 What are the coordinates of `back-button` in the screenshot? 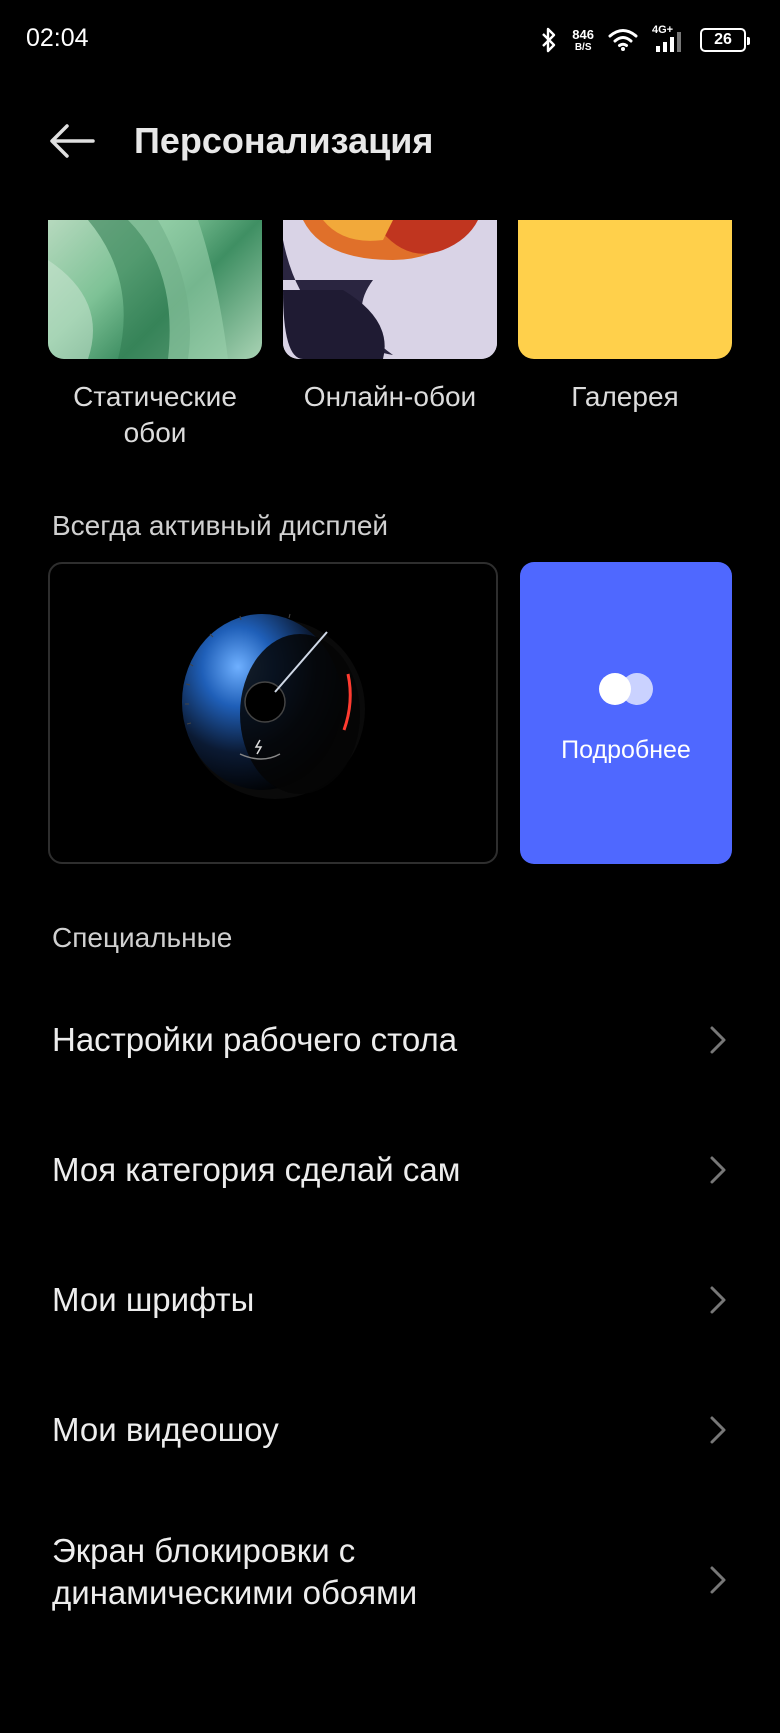 It's located at (72, 141).